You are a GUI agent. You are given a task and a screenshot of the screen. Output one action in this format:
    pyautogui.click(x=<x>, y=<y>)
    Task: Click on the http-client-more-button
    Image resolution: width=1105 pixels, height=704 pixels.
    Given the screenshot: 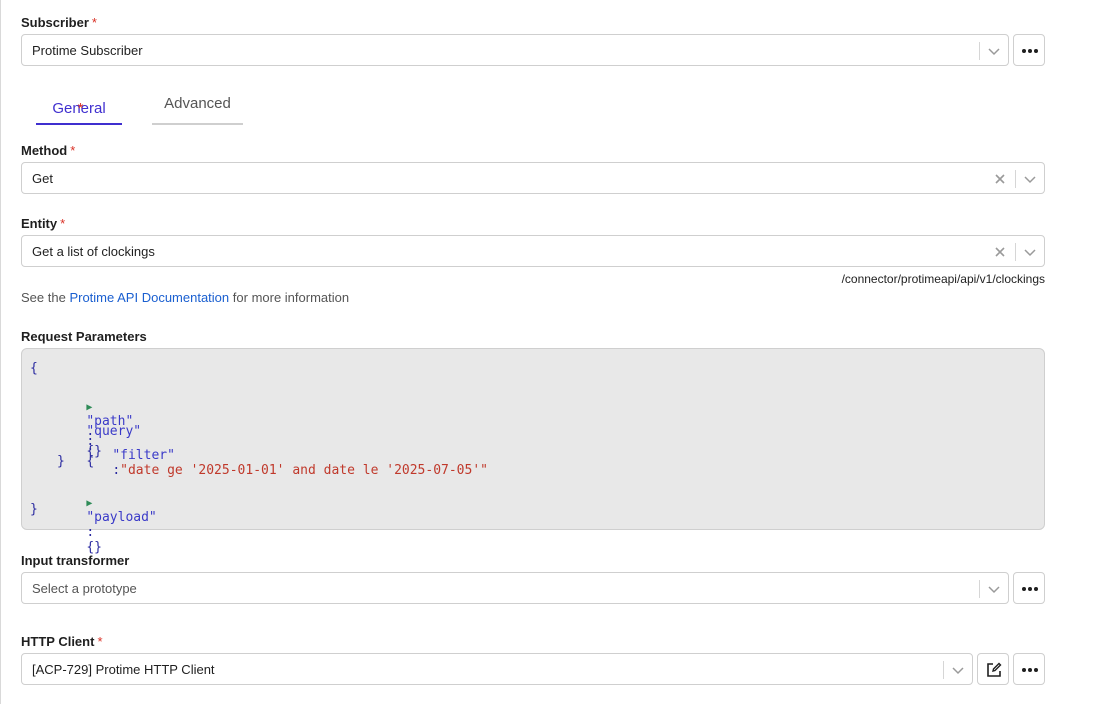 What is the action you would take?
    pyautogui.click(x=1029, y=669)
    